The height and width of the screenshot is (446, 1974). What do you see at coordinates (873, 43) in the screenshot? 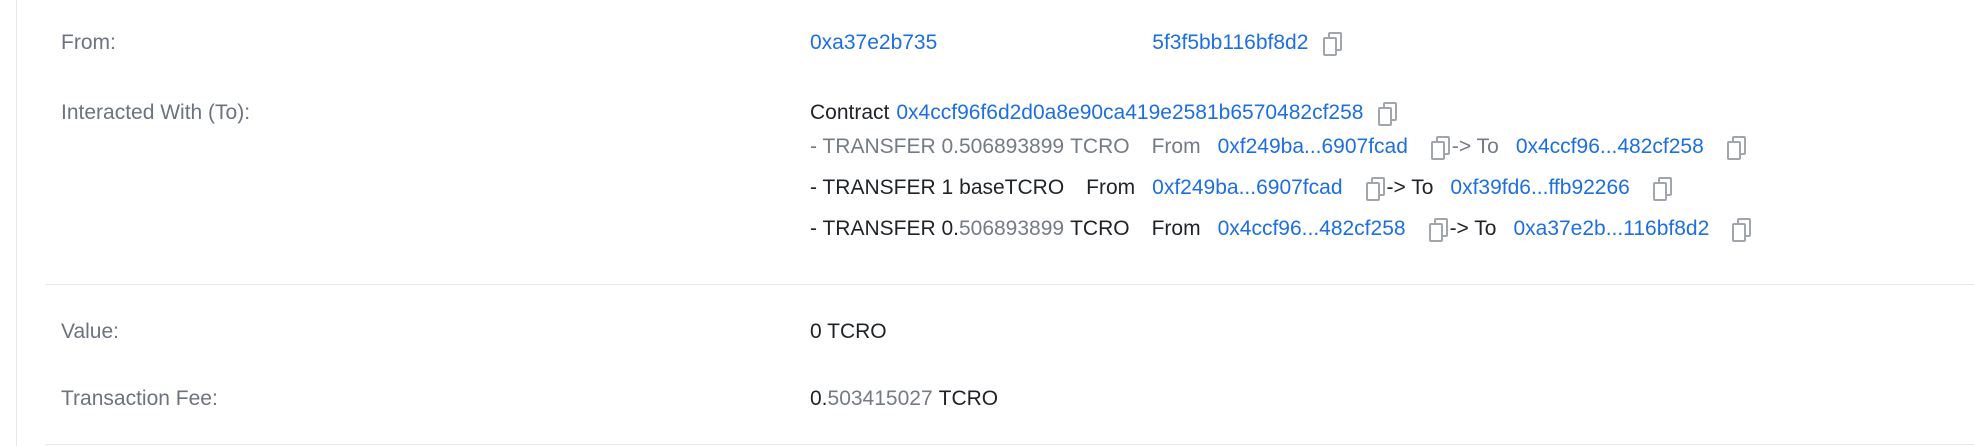
I see `from-address-link: 0xa37e2b735` at bounding box center [873, 43].